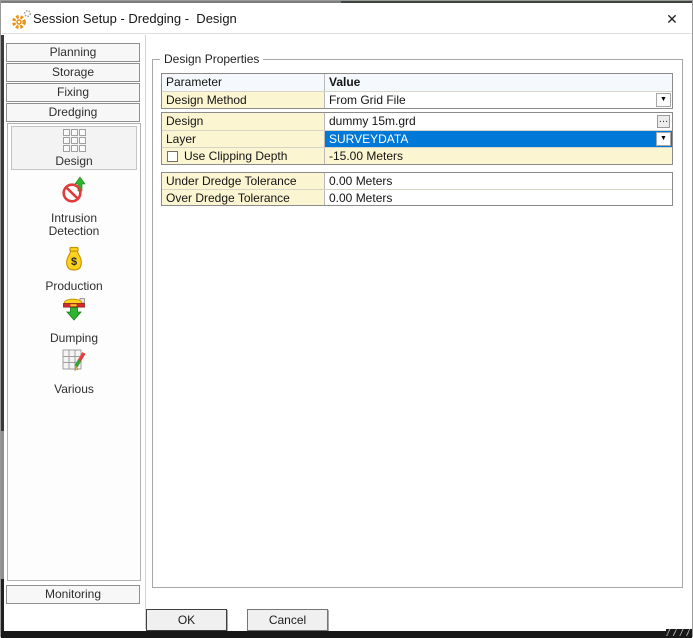 The height and width of the screenshot is (638, 693). Describe the element at coordinates (74, 286) in the screenshot. I see `subpanel-item-label: Production` at that location.